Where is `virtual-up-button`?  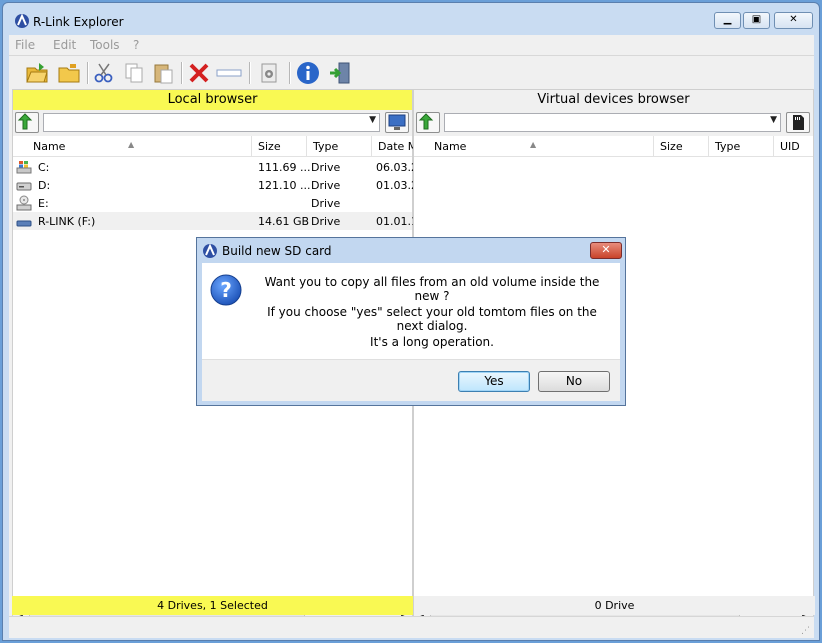
virtual-up-button is located at coordinates (428, 122).